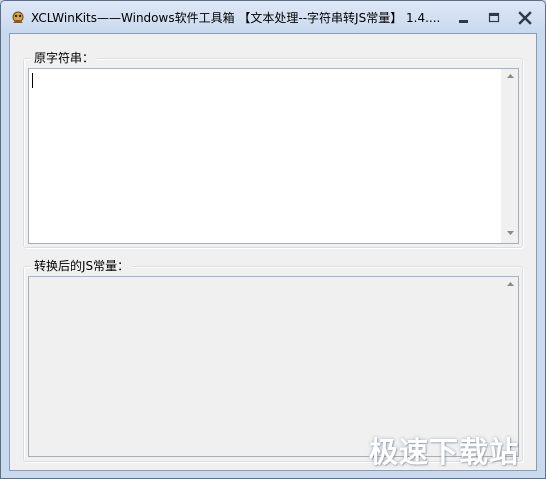 The image size is (546, 479). Describe the element at coordinates (64, 58) in the screenshot. I see `source-group-label: 原字符串：` at that location.